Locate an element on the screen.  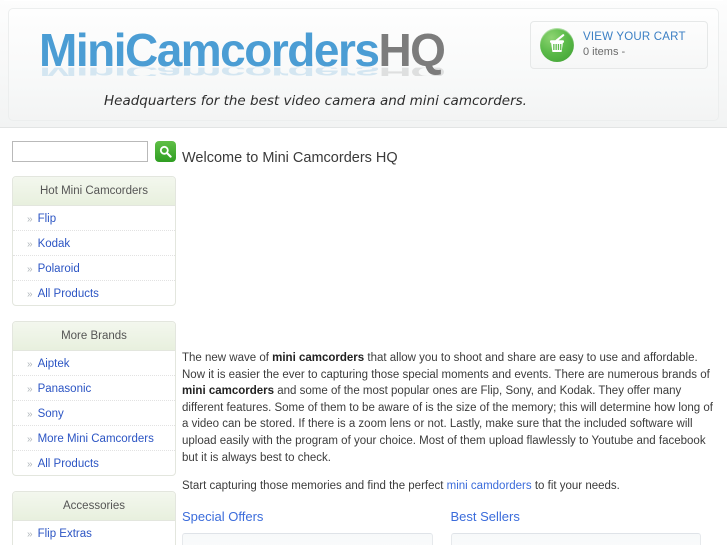
site-logo: MiniCamcordersHQ MiniCamcordersHQ is located at coordinates (274, 61).